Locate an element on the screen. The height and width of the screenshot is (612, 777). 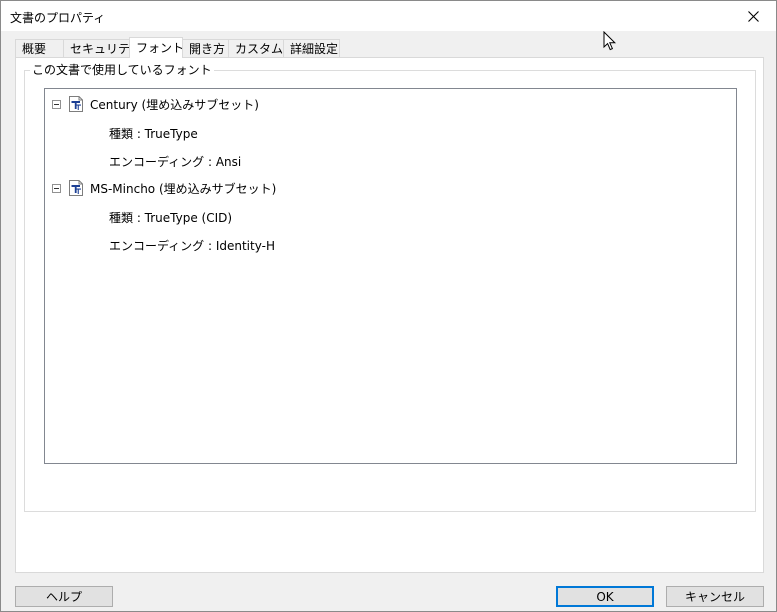
font-encoding: エンコーディング : Identity-H is located at coordinates (192, 246).